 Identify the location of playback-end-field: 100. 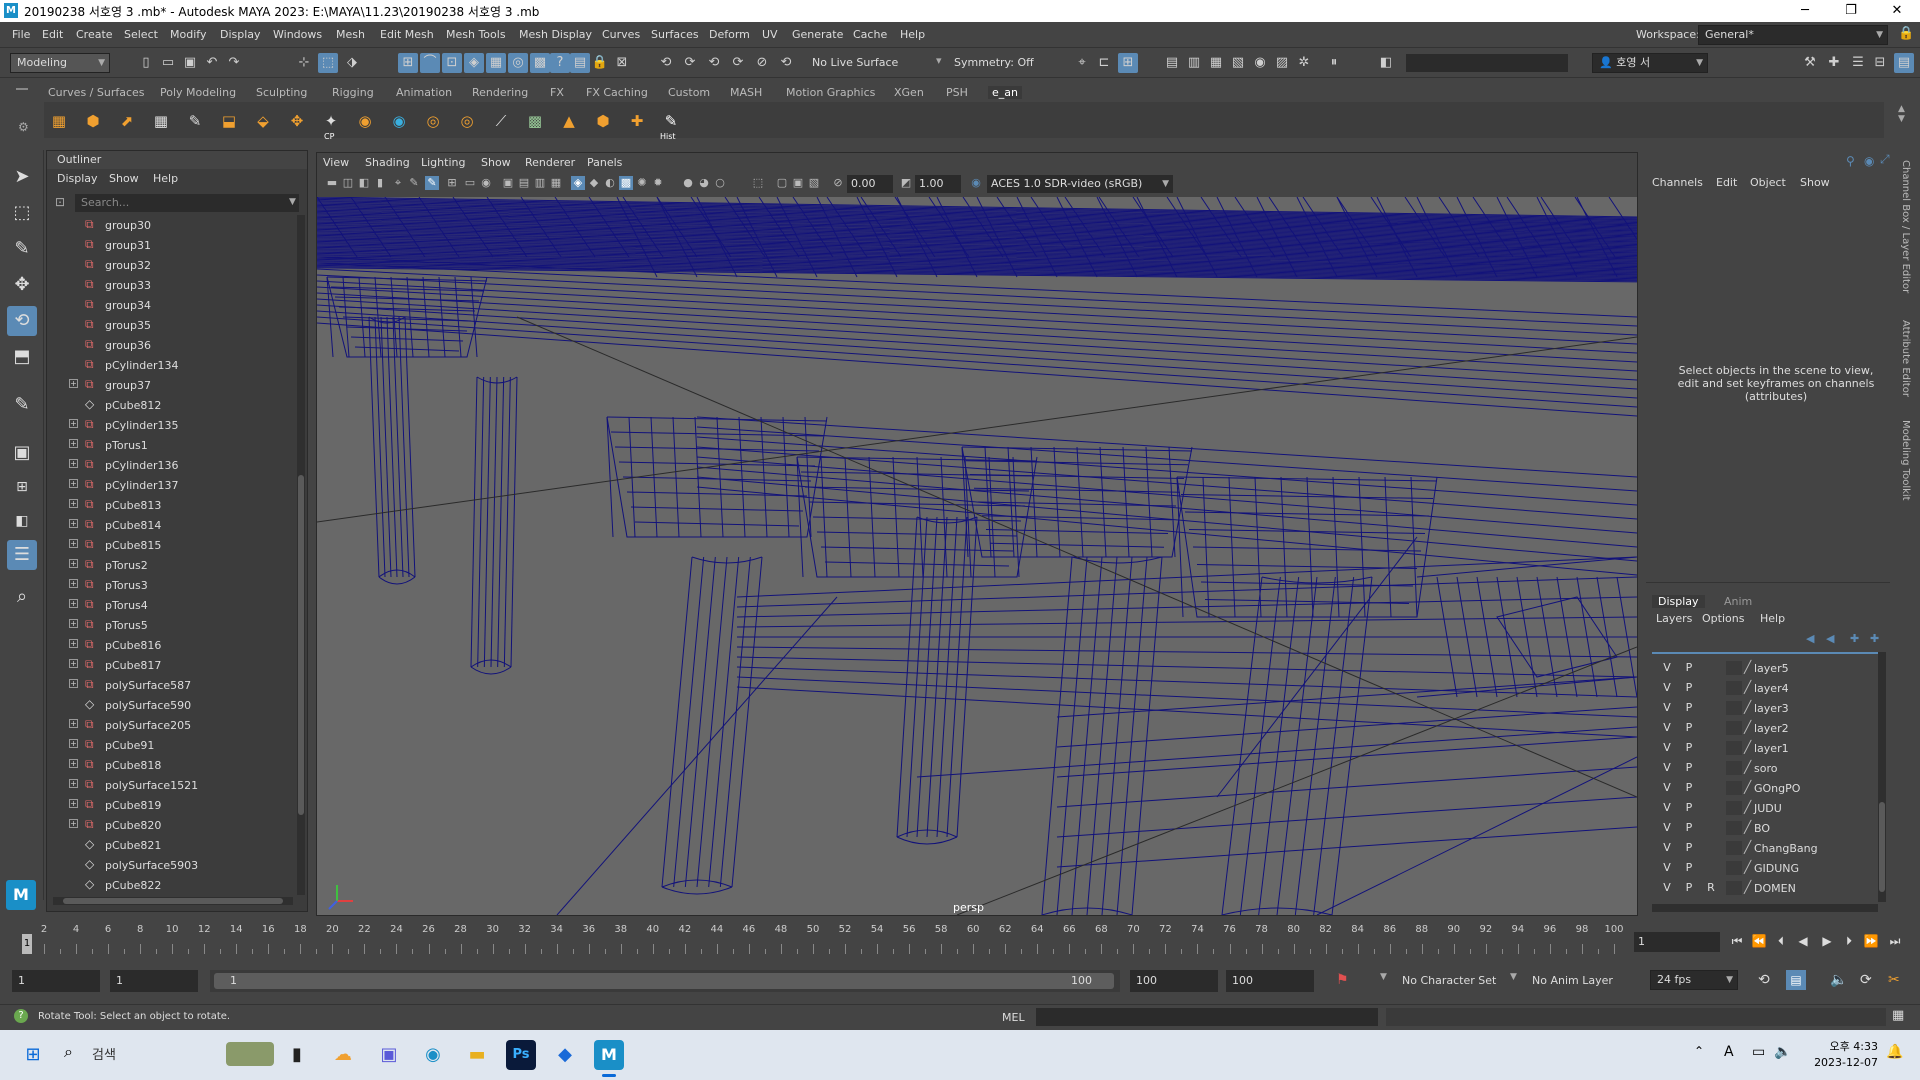
(1174, 981).